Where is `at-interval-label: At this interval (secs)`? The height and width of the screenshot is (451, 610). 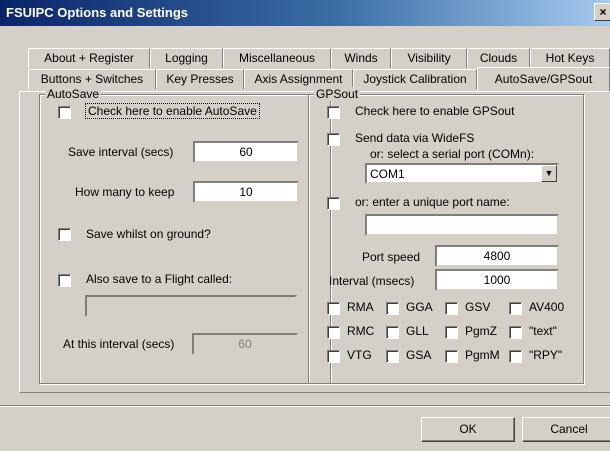 at-interval-label: At this interval (secs) is located at coordinates (119, 344).